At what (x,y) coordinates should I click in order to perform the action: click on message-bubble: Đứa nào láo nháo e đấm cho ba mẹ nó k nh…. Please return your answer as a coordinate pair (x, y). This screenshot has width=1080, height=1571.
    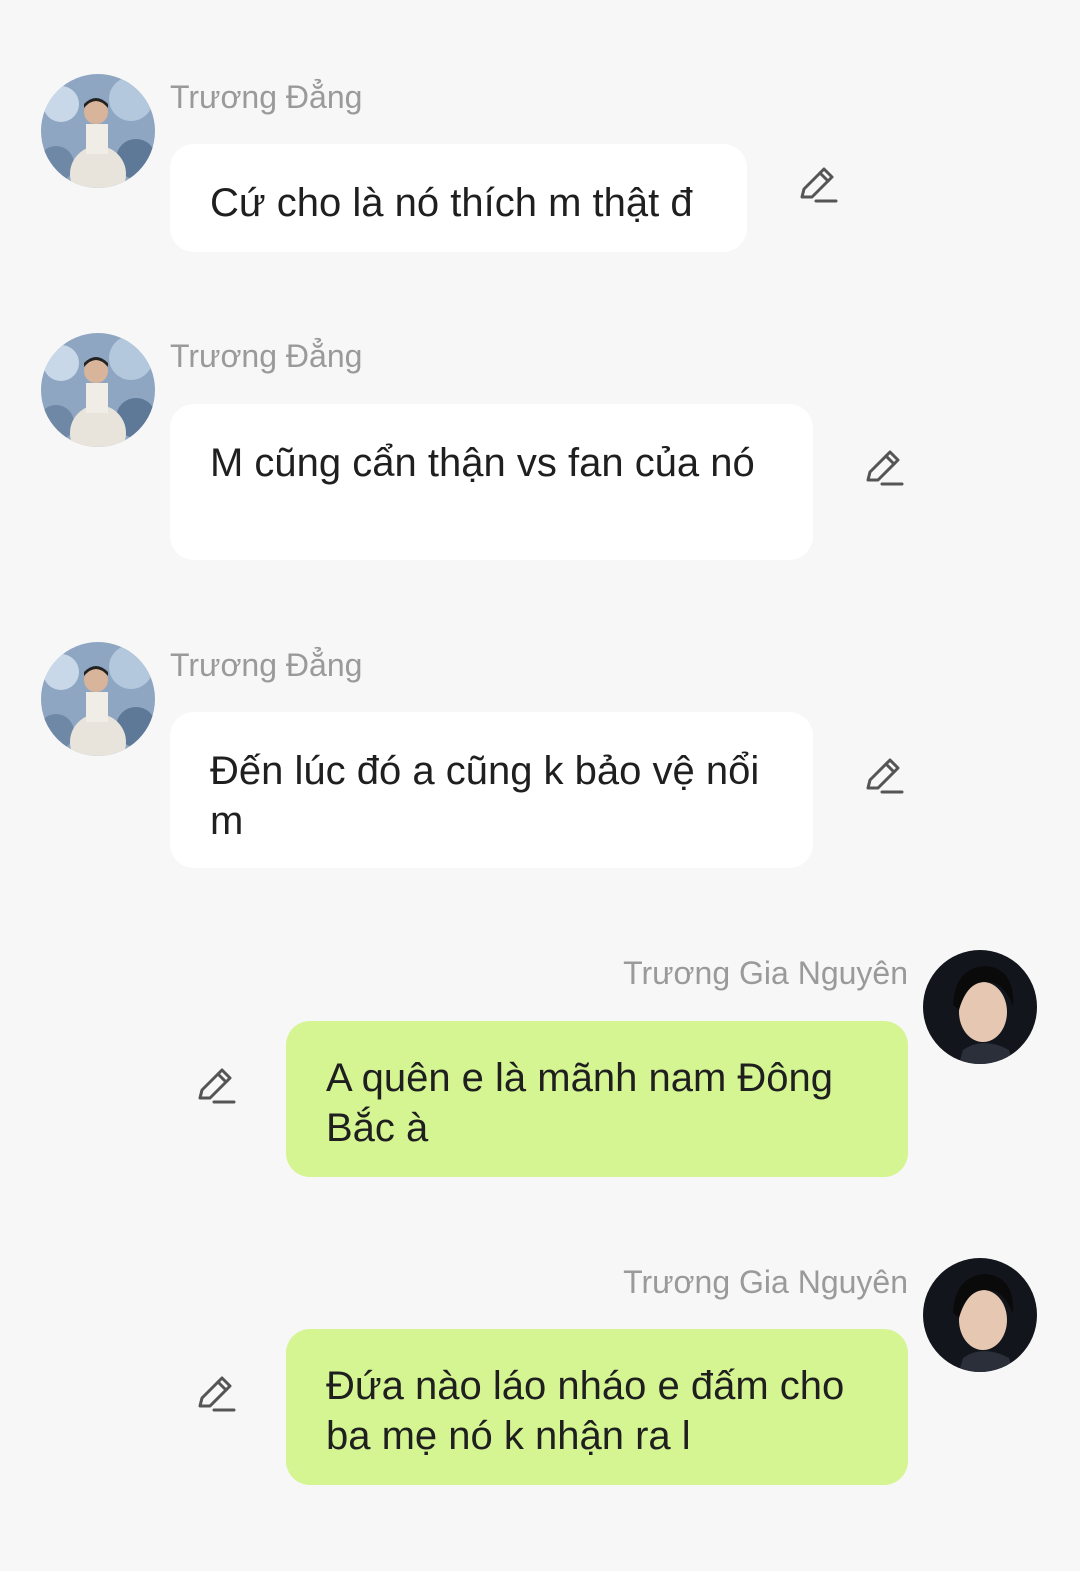
    Looking at the image, I should click on (597, 1407).